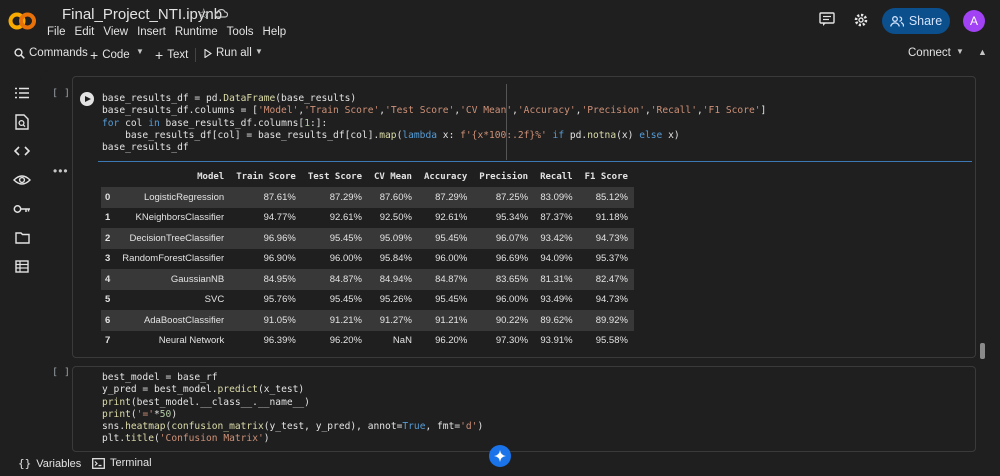 This screenshot has width=1000, height=476. Describe the element at coordinates (504, 238) in the screenshot. I see `table-cell: 96.07%` at that location.